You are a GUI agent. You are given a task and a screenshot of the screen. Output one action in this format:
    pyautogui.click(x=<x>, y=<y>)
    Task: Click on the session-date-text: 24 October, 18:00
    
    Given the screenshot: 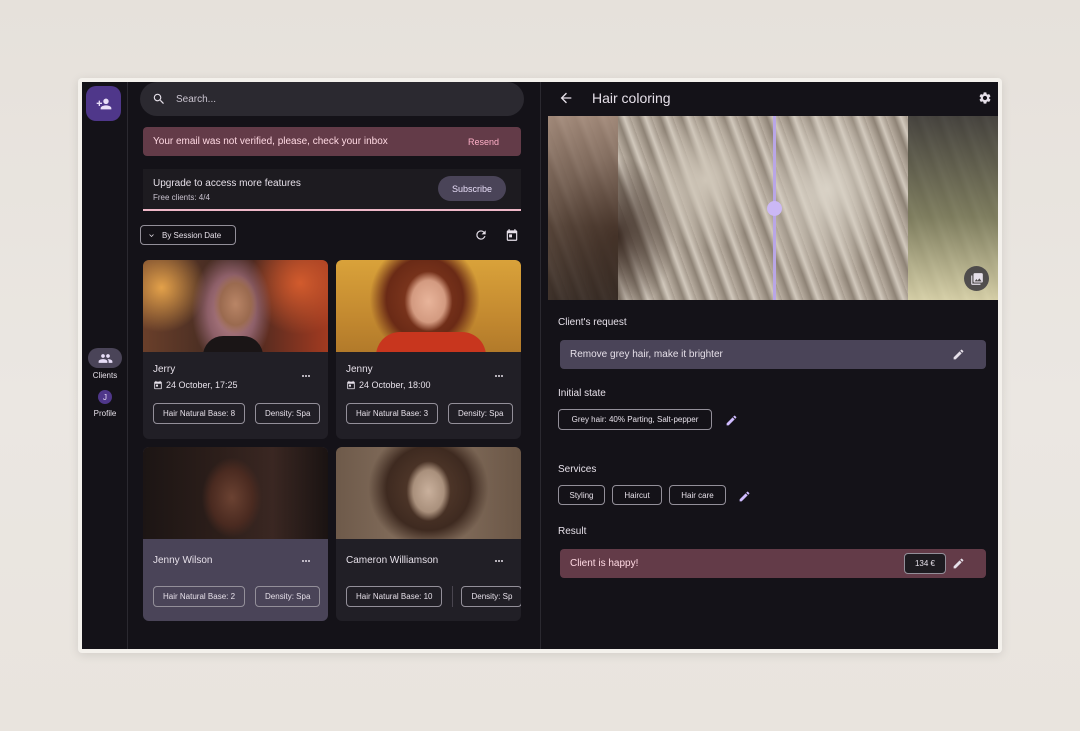 What is the action you would take?
    pyautogui.click(x=395, y=385)
    